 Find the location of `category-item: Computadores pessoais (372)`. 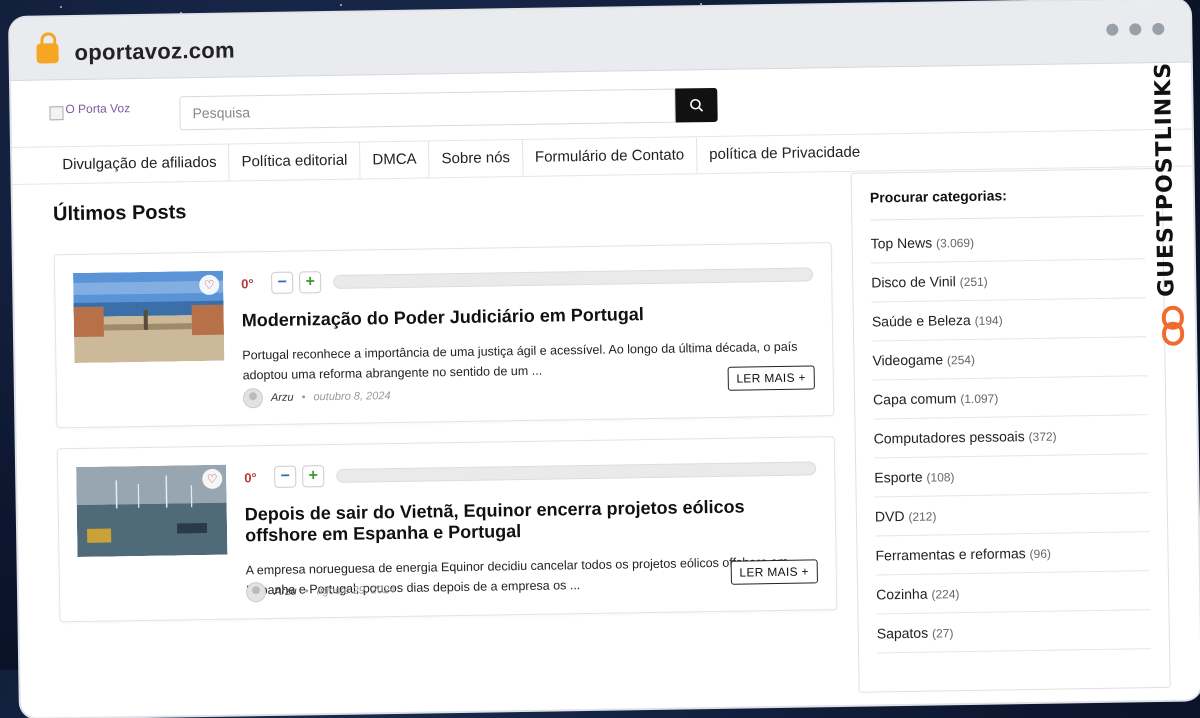

category-item: Computadores pessoais (372) is located at coordinates (1010, 436).